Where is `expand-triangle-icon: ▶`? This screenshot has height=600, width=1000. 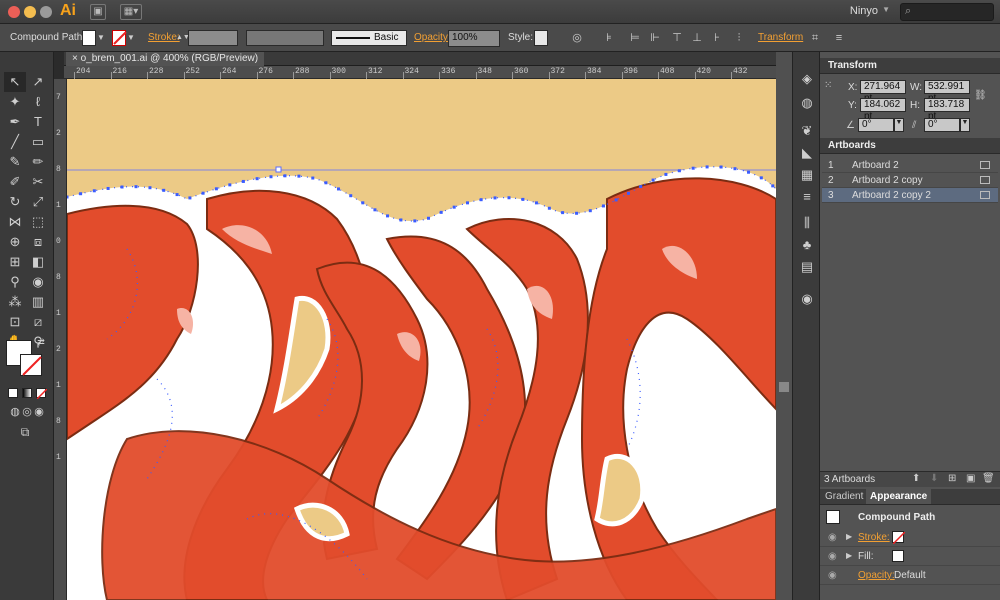
expand-triangle-icon: ▶ is located at coordinates (849, 555).